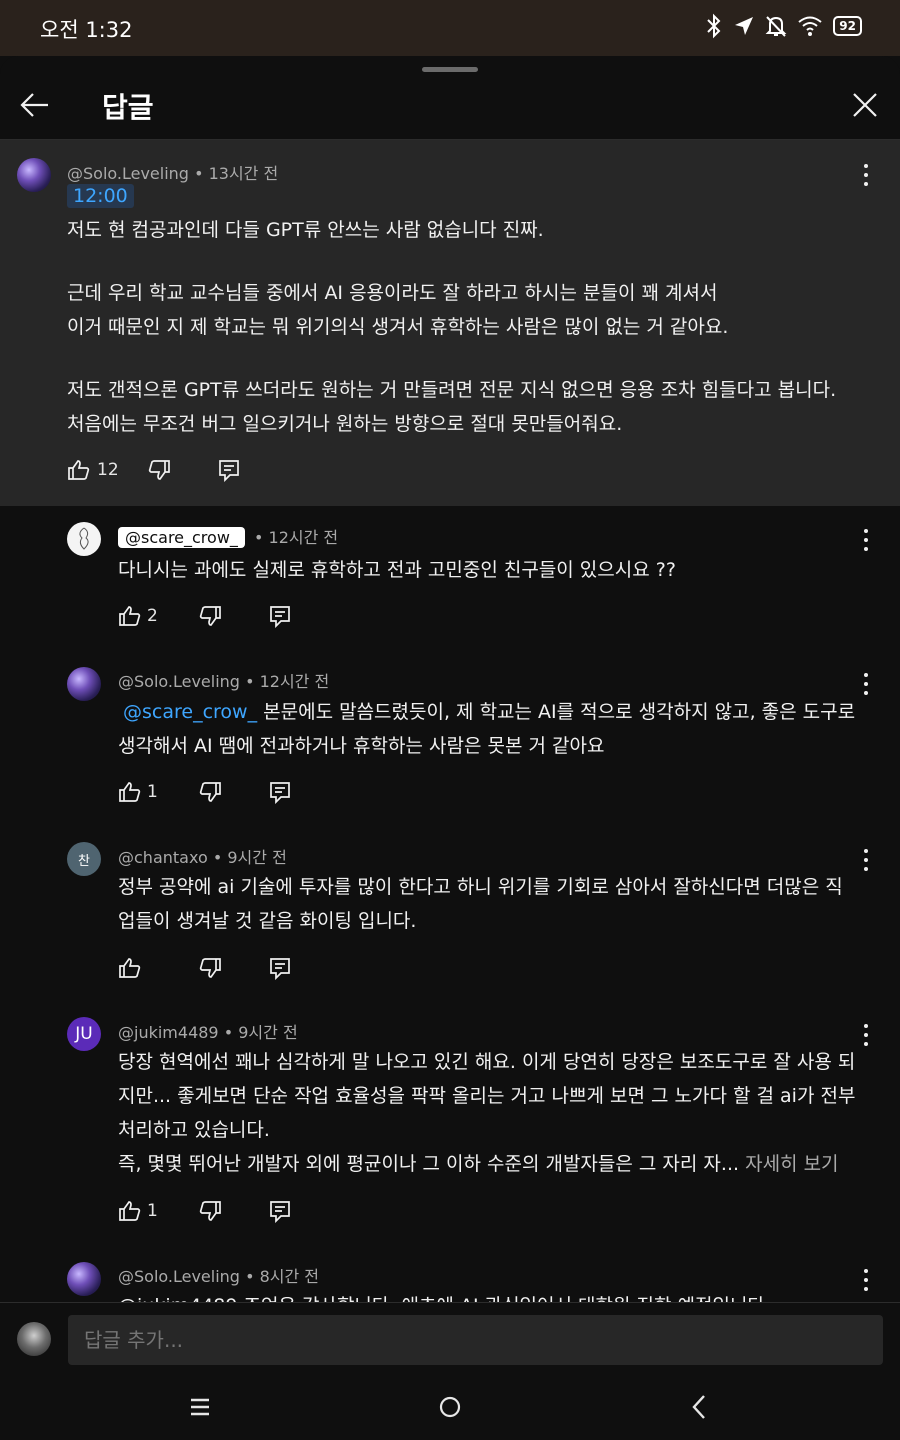  What do you see at coordinates (450, 108) in the screenshot?
I see `header: 답글` at bounding box center [450, 108].